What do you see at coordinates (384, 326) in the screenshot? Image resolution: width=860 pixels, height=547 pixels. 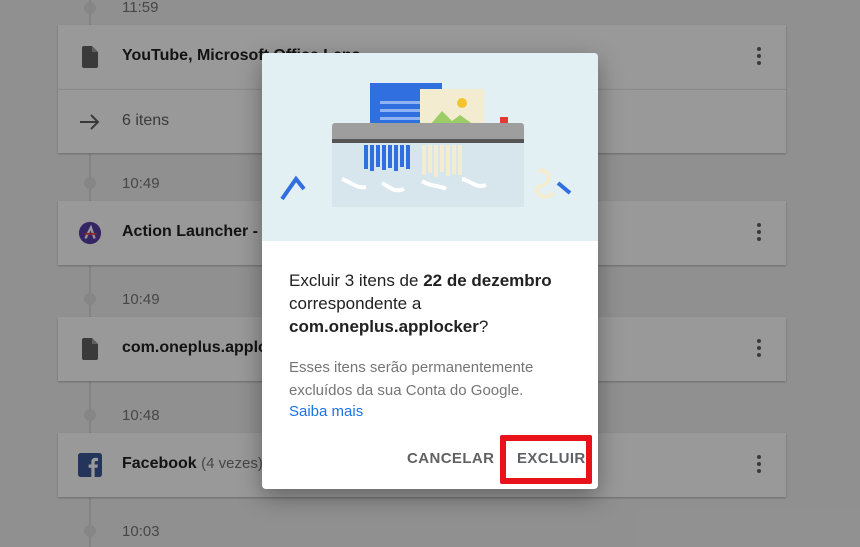 I see `question-app: com.oneplus.applocker` at bounding box center [384, 326].